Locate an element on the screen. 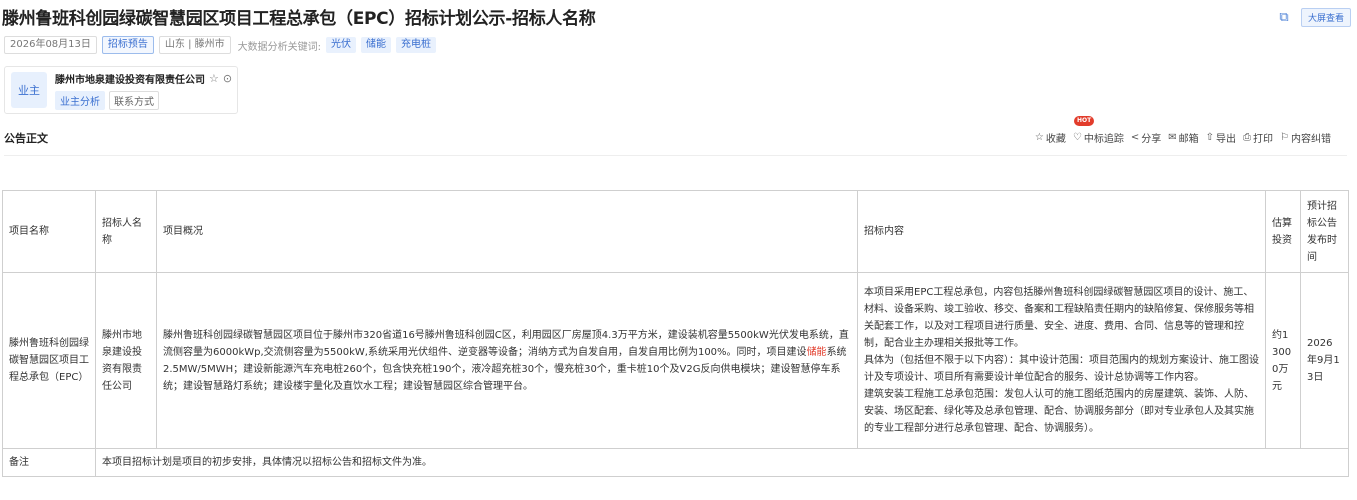 The height and width of the screenshot is (500, 1357). region-badge: 山东 | 滕州市 is located at coordinates (194, 45).